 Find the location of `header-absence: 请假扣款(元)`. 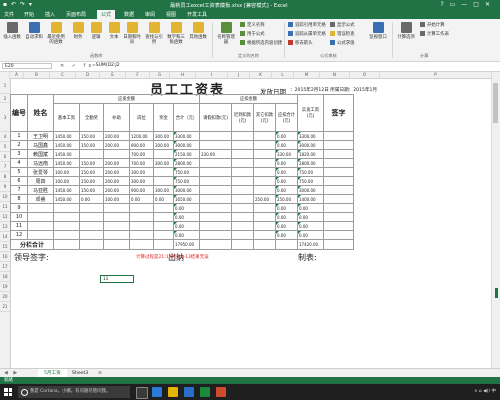

header-absence: 请假扣款(元) is located at coordinates (215, 117).